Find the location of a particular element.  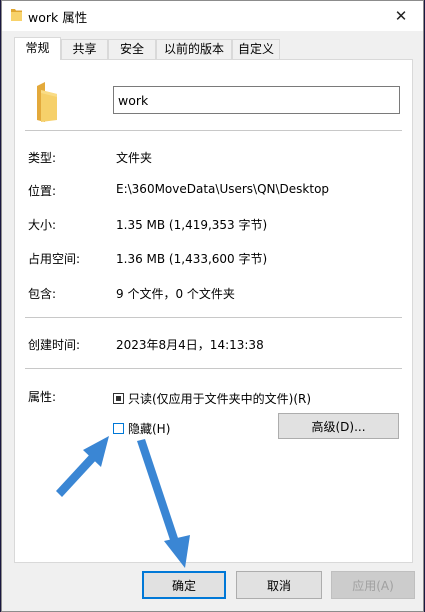

type-label: 类型: is located at coordinates (42, 158).